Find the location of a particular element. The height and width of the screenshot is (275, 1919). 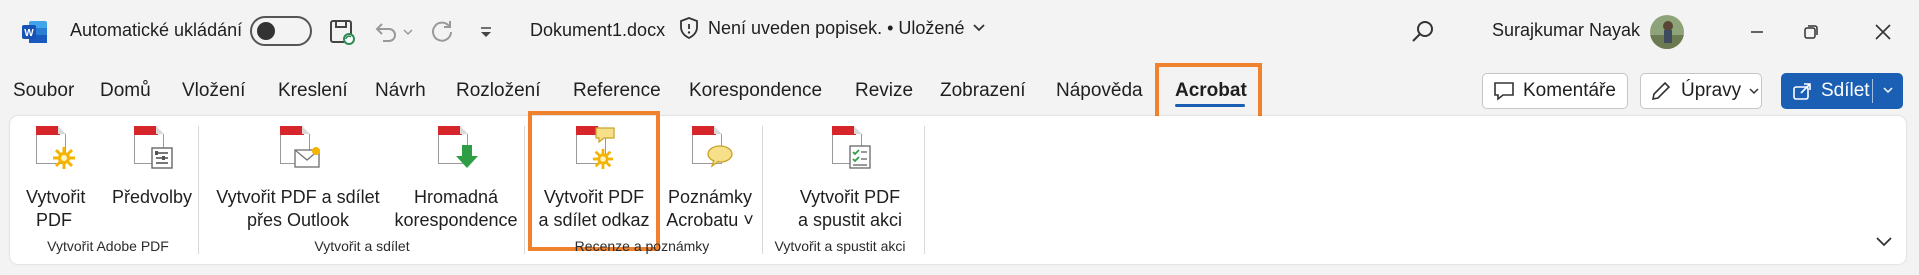

create-pdf-outlook-icon is located at coordinates (298, 148).